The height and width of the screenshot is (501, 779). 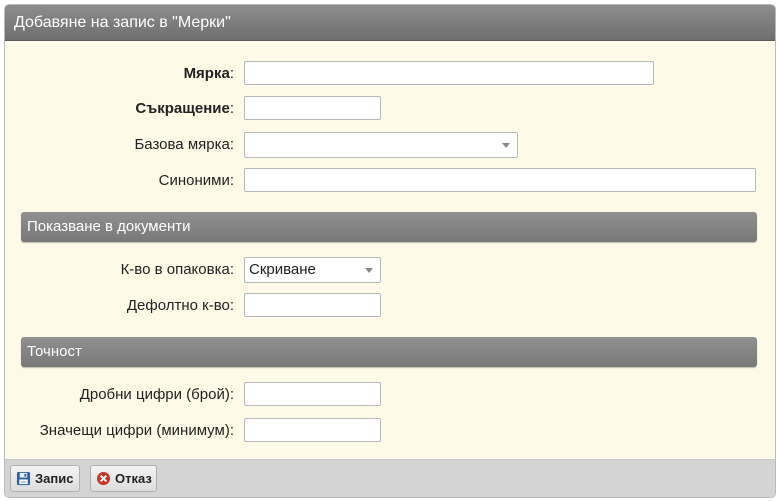 What do you see at coordinates (184, 144) in the screenshot?
I see `base-measure-label: Базова мярка:` at bounding box center [184, 144].